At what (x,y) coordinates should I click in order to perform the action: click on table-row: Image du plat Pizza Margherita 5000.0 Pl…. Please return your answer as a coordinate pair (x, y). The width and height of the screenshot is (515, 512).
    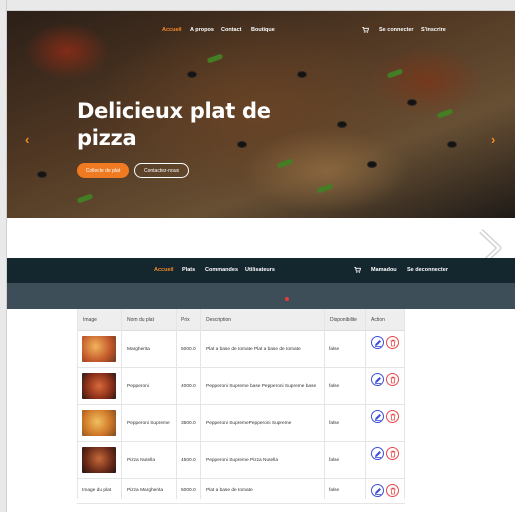
    Looking at the image, I should click on (241, 491).